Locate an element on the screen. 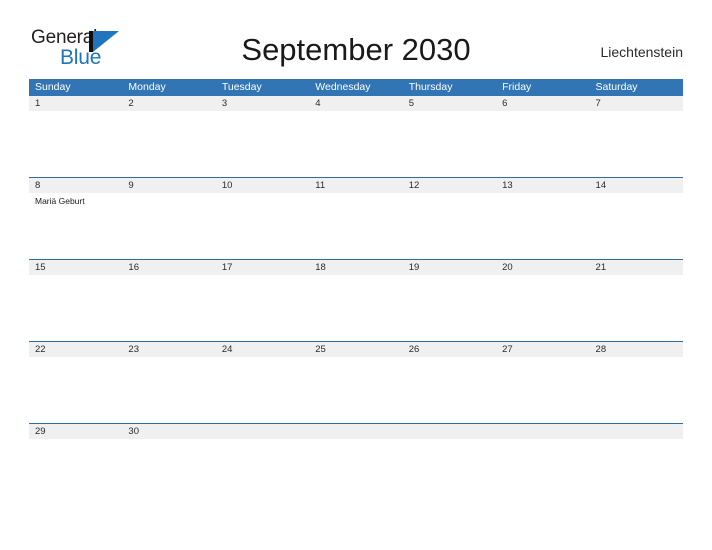 The height and width of the screenshot is (550, 712). date-number-8: 8 is located at coordinates (75, 185).